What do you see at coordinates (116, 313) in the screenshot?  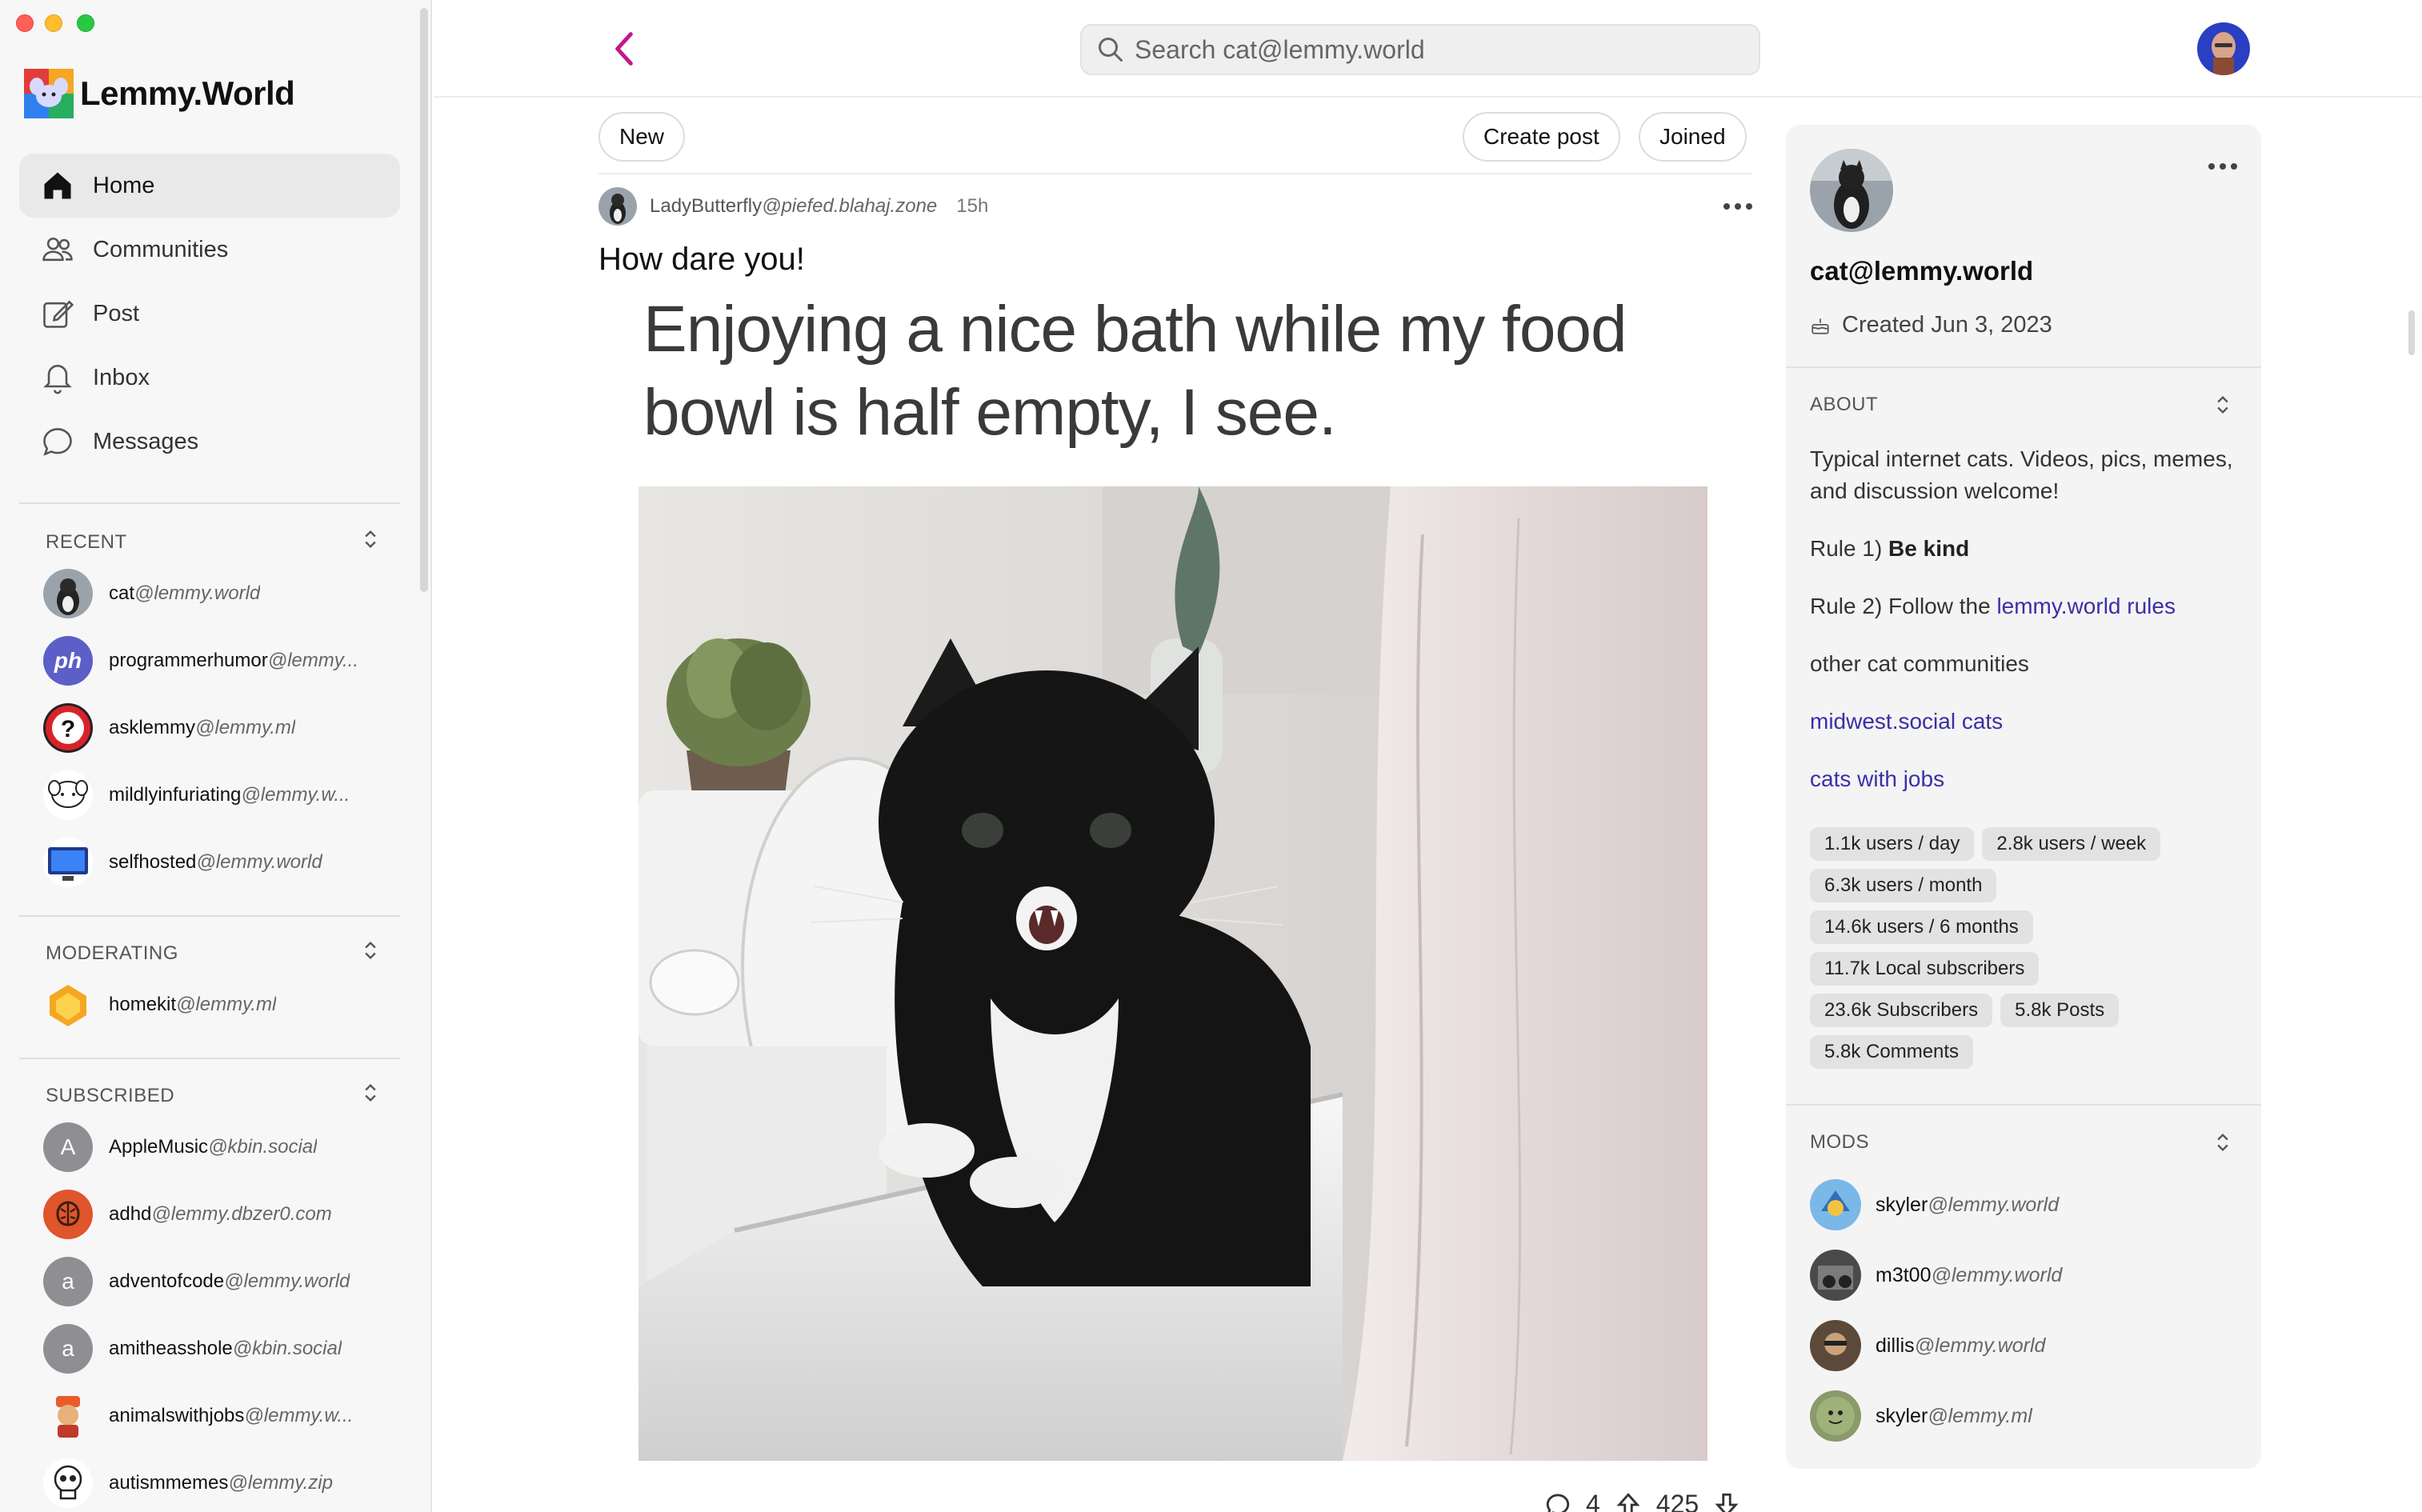 I see `nav-post-label: Post` at bounding box center [116, 313].